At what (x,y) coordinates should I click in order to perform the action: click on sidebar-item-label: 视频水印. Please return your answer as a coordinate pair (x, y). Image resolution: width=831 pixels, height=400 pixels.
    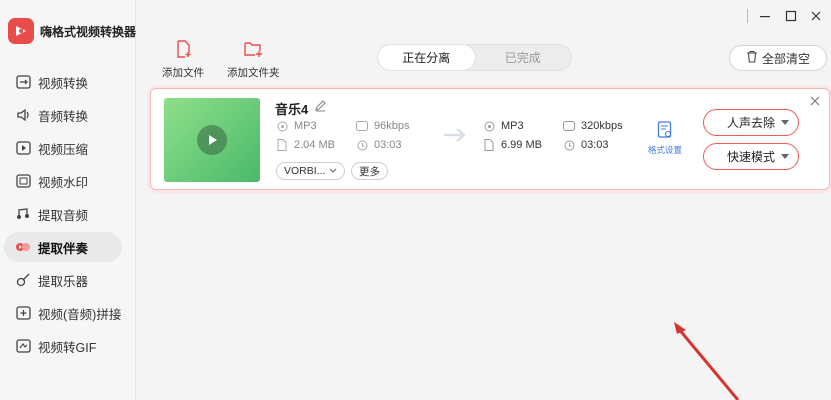
    Looking at the image, I should click on (63, 182).